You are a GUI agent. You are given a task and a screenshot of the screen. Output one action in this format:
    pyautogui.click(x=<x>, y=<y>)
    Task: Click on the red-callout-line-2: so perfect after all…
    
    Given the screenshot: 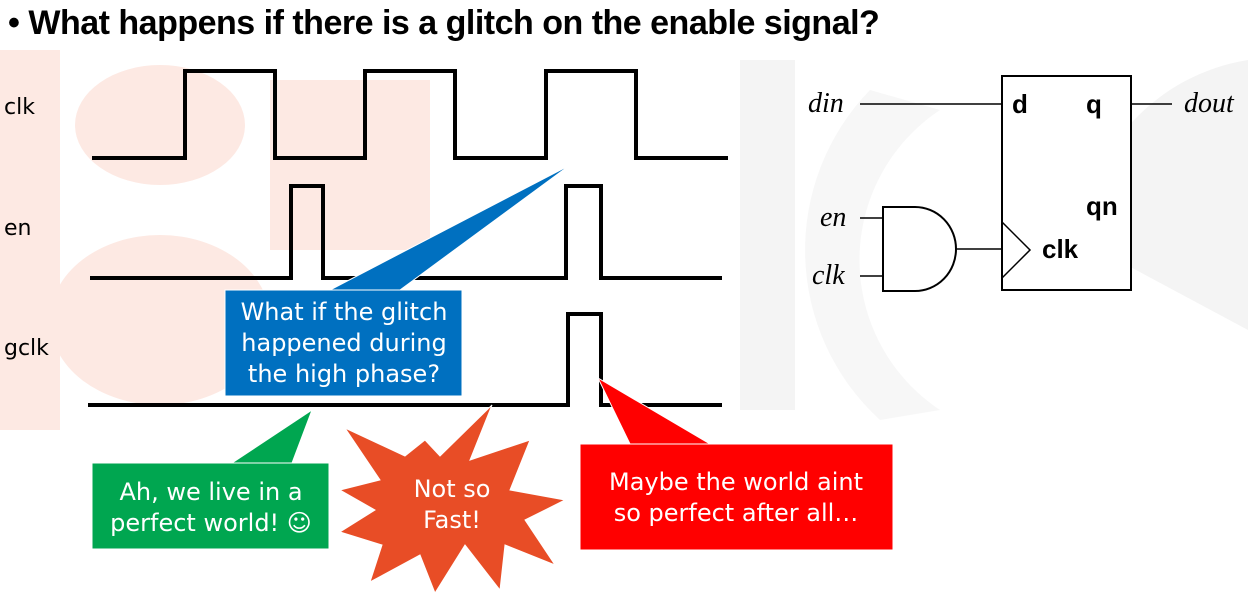 What is the action you would take?
    pyautogui.click(x=736, y=513)
    